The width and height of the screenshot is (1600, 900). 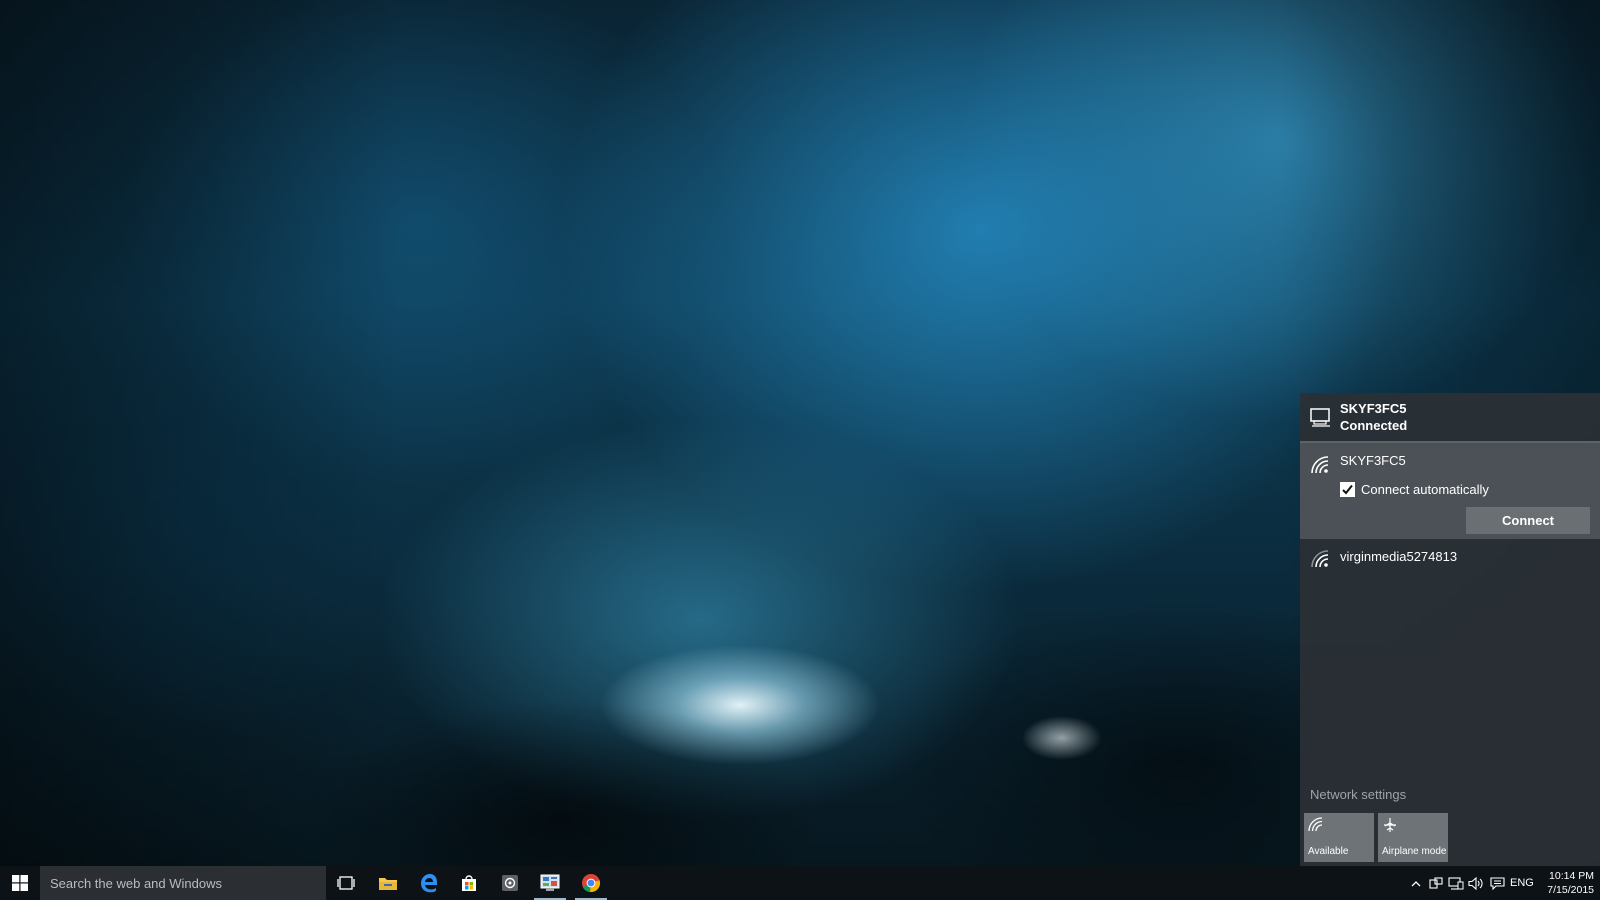 I want to click on chevron-up-icon, so click(x=1416, y=883).